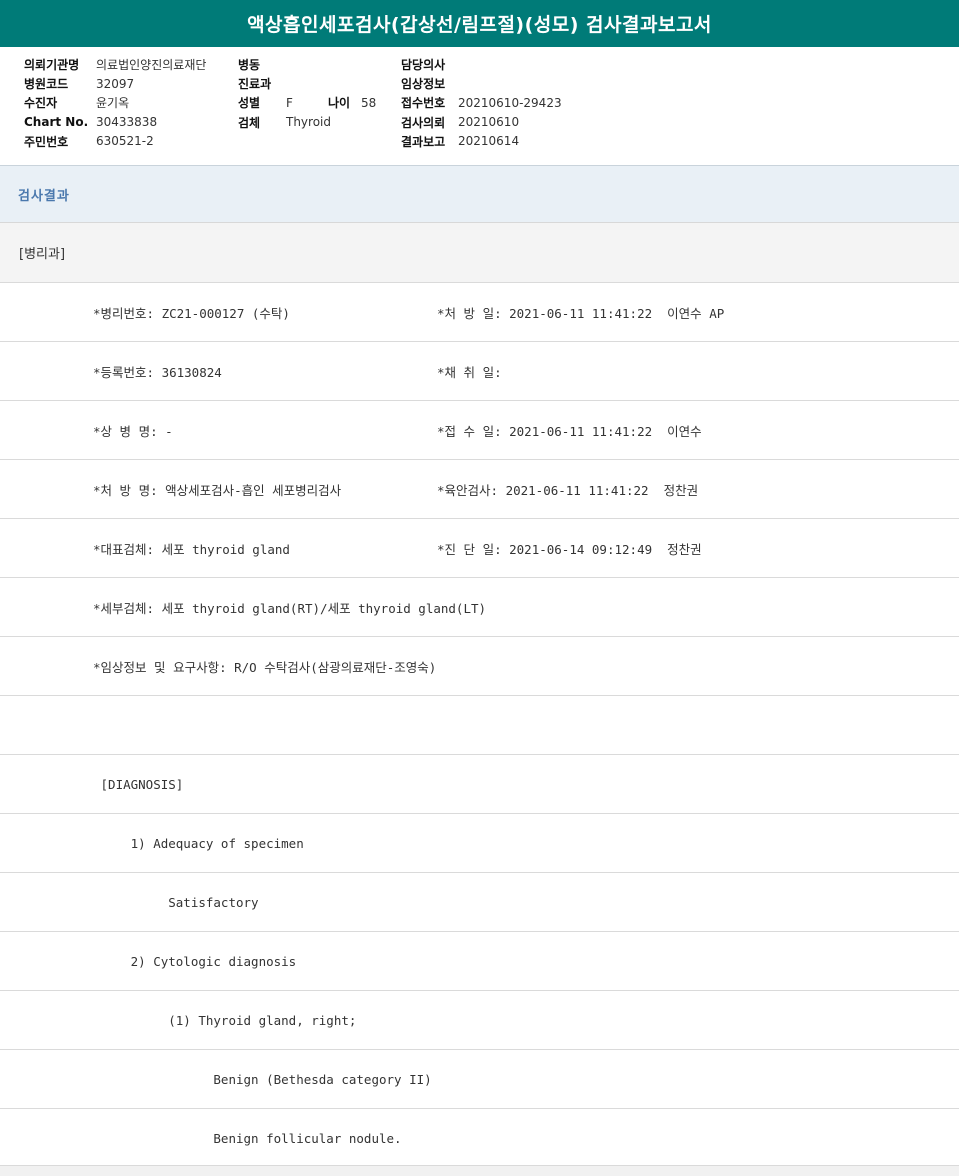 The height and width of the screenshot is (1176, 959). I want to click on adequacy-heading: 1) Adequacy of specimen, so click(198, 843).